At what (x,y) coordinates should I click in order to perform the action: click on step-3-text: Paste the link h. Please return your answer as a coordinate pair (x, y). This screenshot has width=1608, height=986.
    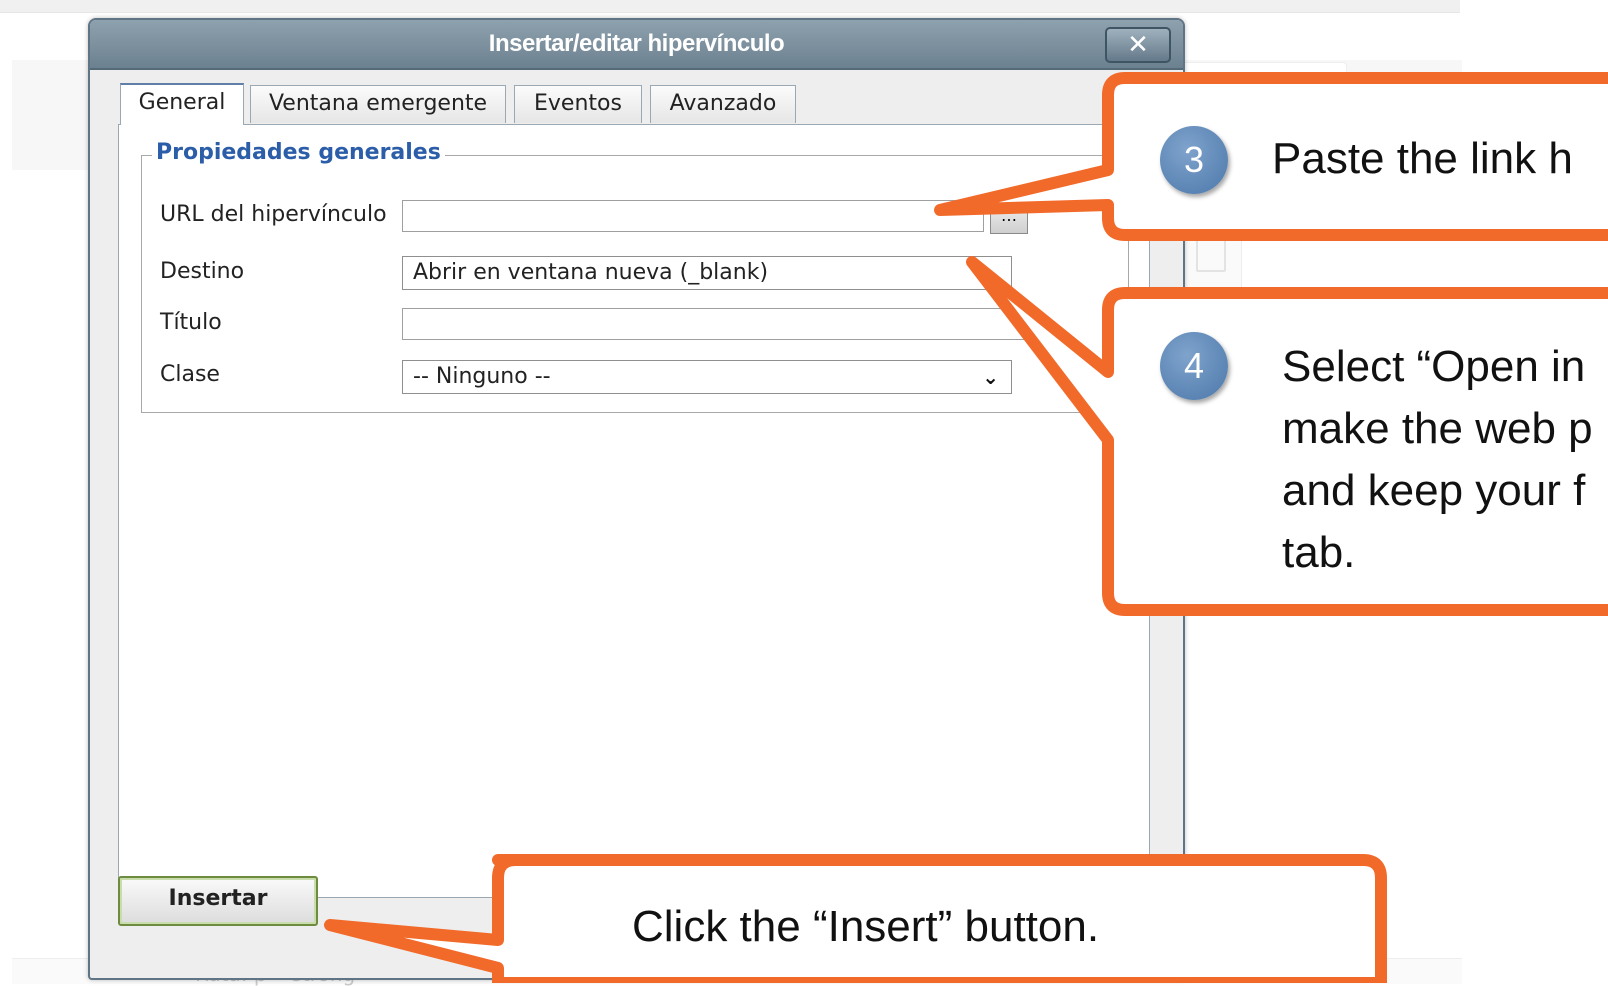
    Looking at the image, I should click on (1422, 158).